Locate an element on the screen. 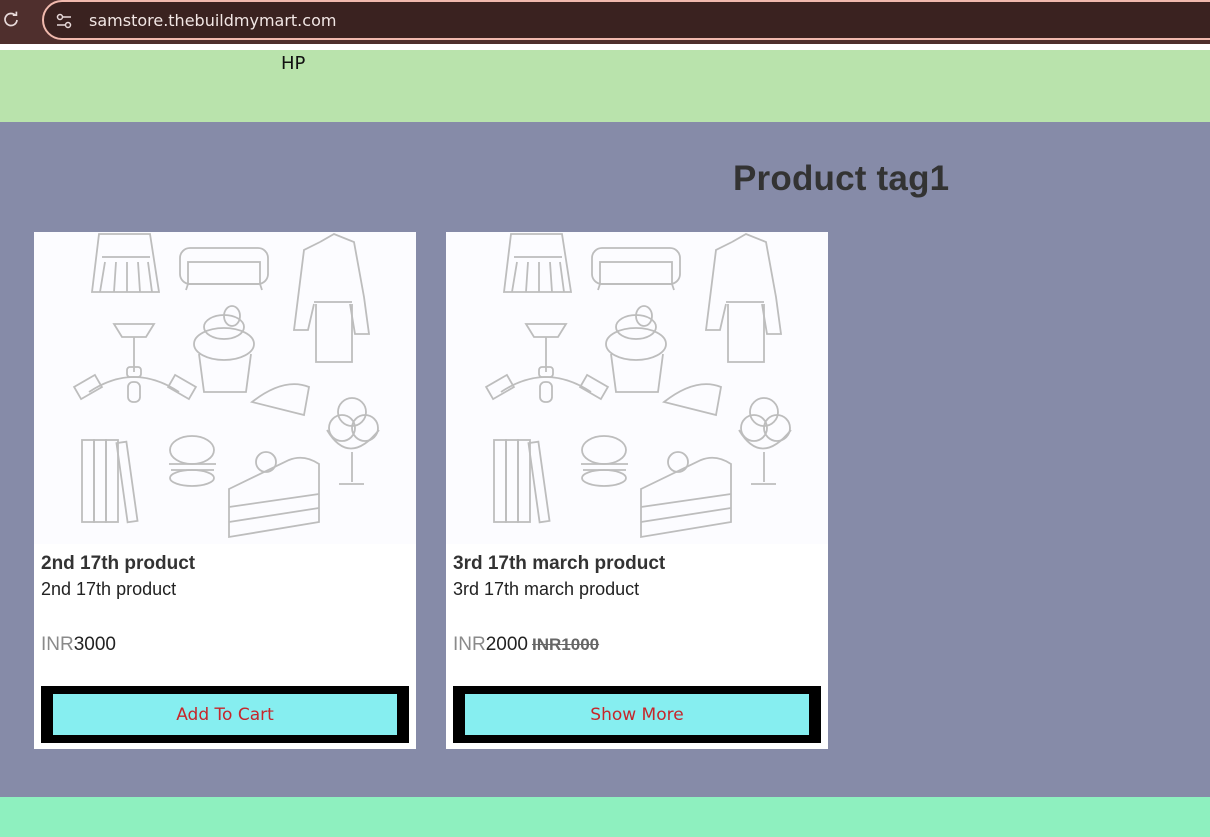  product-price: INR3000 is located at coordinates (78, 645).